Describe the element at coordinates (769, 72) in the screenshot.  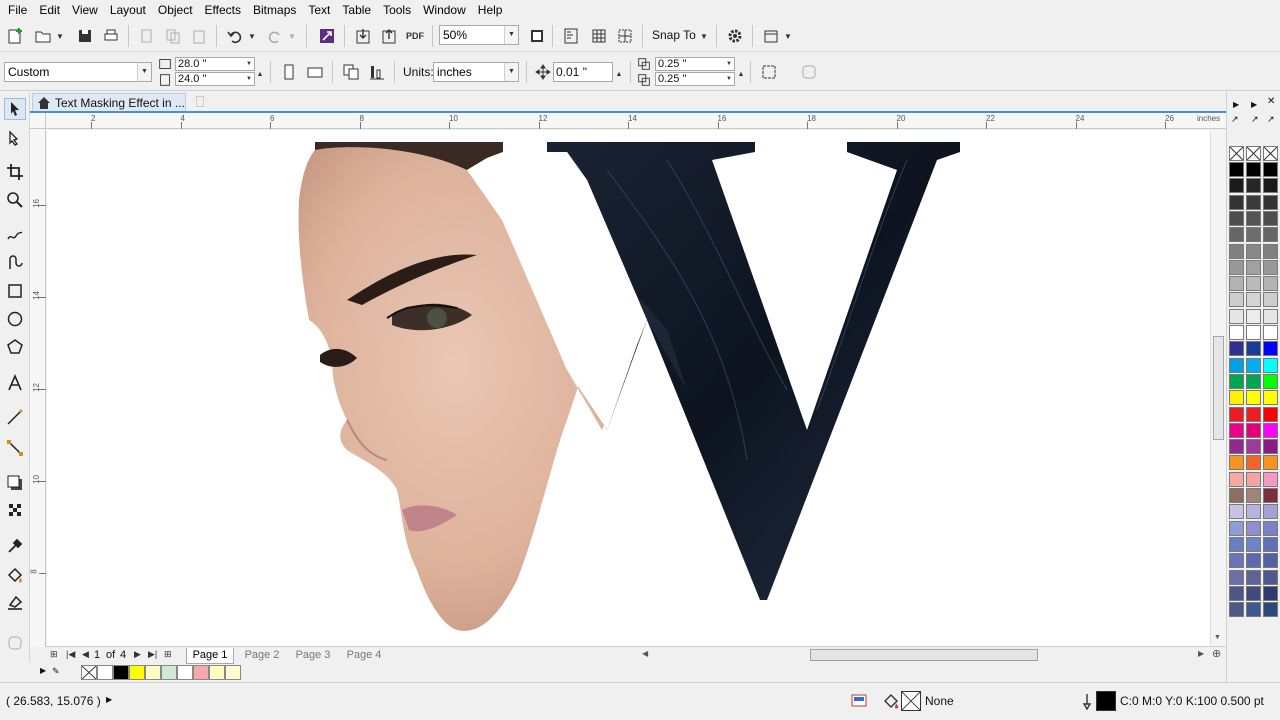
I see `treat-as-filled-icon` at that location.